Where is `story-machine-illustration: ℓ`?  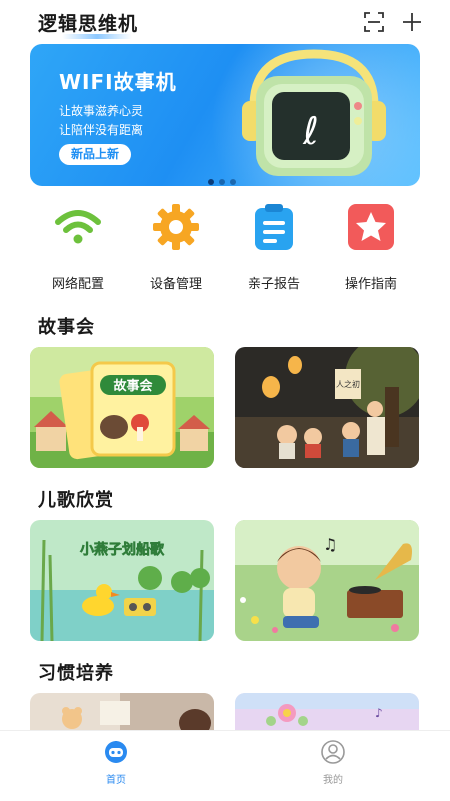 story-machine-illustration: ℓ is located at coordinates (314, 112).